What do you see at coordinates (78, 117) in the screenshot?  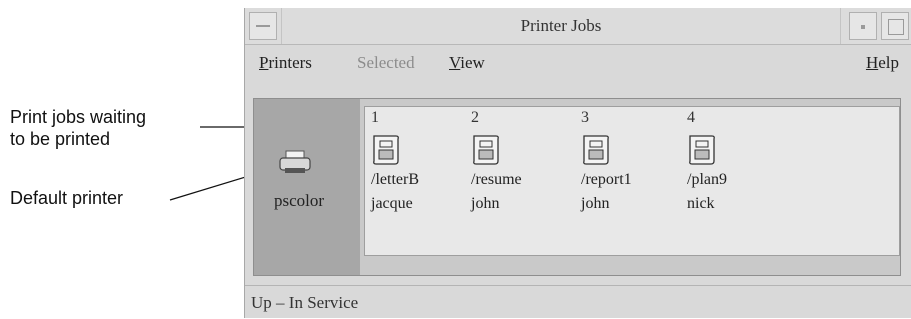 I see `jobs-callout-line1: Print jobs waiting` at bounding box center [78, 117].